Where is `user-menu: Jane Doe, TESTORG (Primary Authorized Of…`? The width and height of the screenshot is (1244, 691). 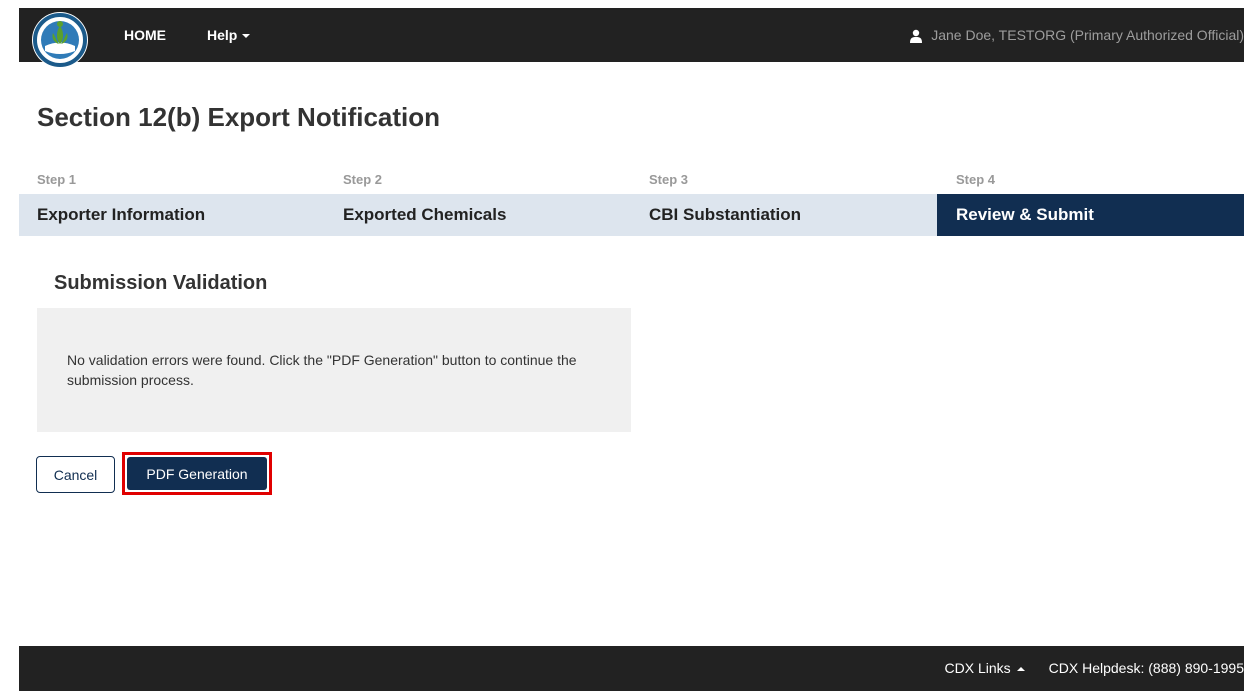 user-menu: Jane Doe, TESTORG (Primary Authorized Of… is located at coordinates (1076, 35).